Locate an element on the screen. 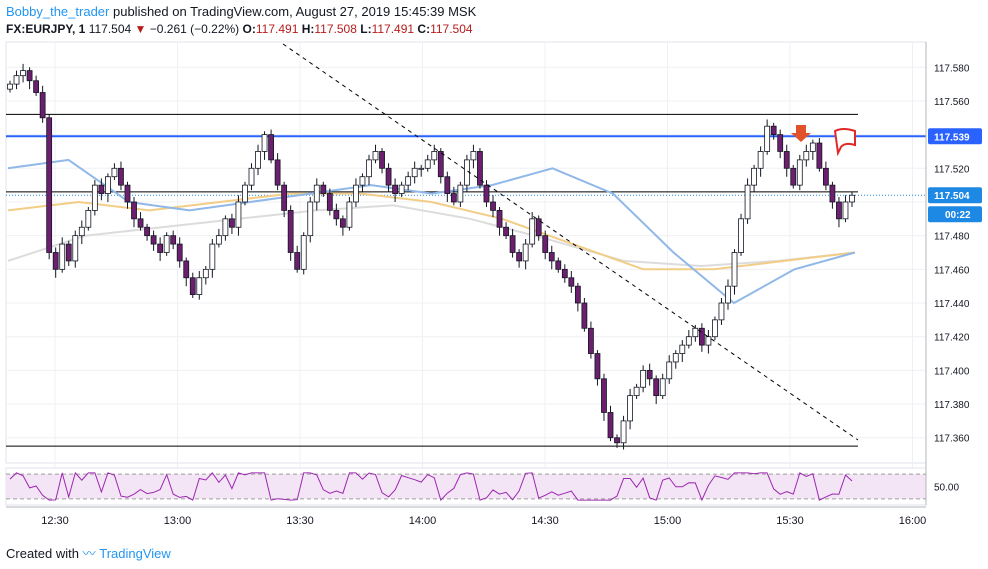 The image size is (988, 569). x-tick-label: 13:00 is located at coordinates (178, 521).